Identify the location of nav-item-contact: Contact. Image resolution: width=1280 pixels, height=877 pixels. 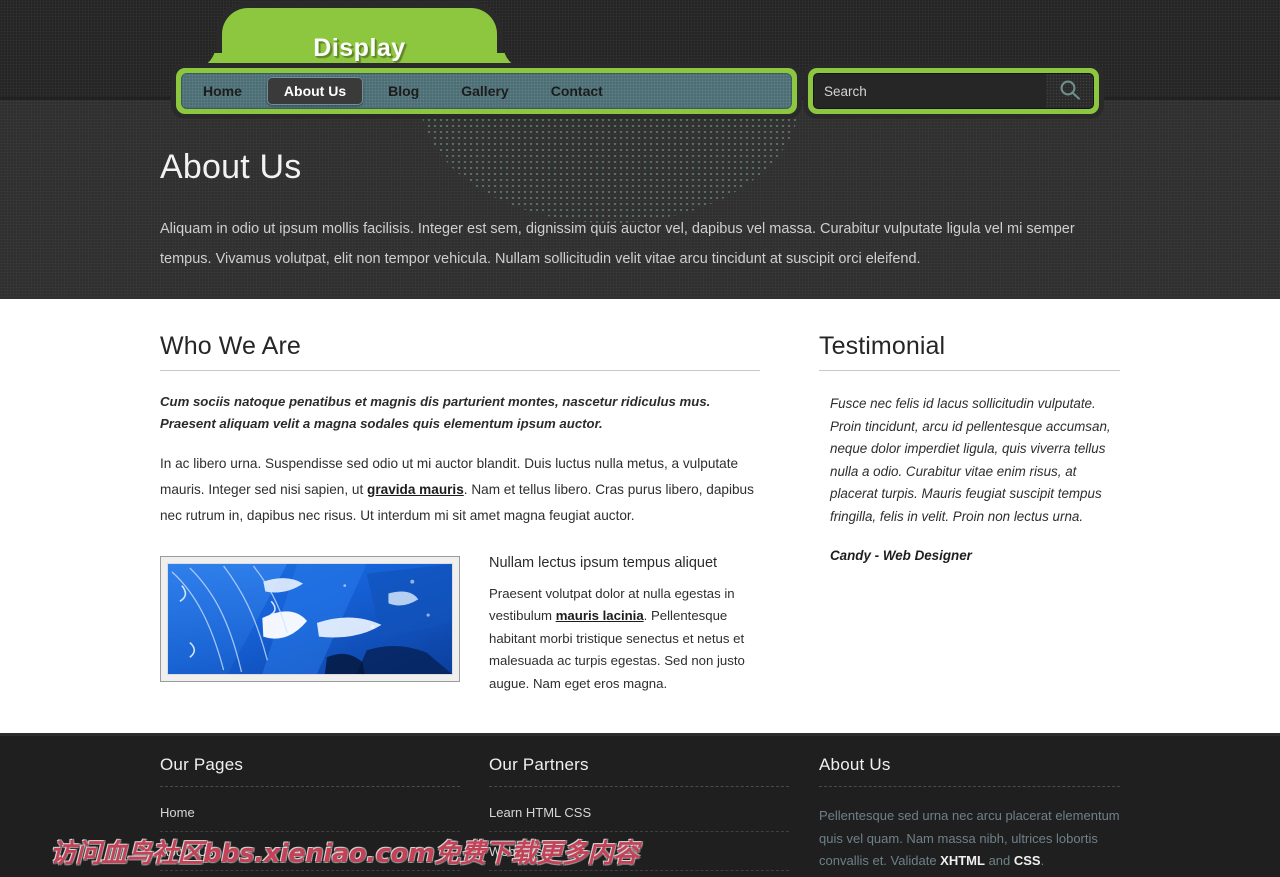
(577, 91).